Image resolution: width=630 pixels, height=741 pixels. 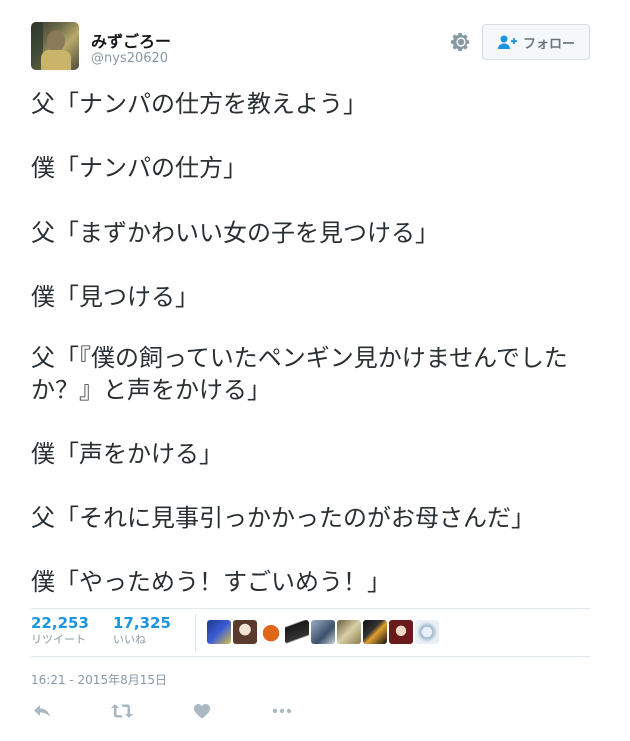 I want to click on retweet-icon, so click(x=122, y=711).